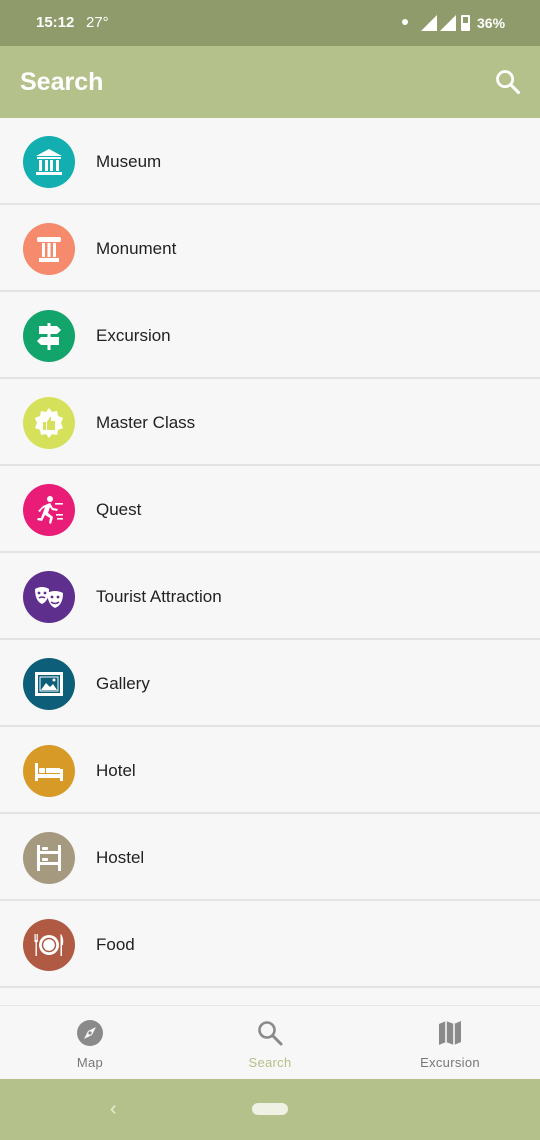  What do you see at coordinates (115, 944) in the screenshot?
I see `list-item-label: Food` at bounding box center [115, 944].